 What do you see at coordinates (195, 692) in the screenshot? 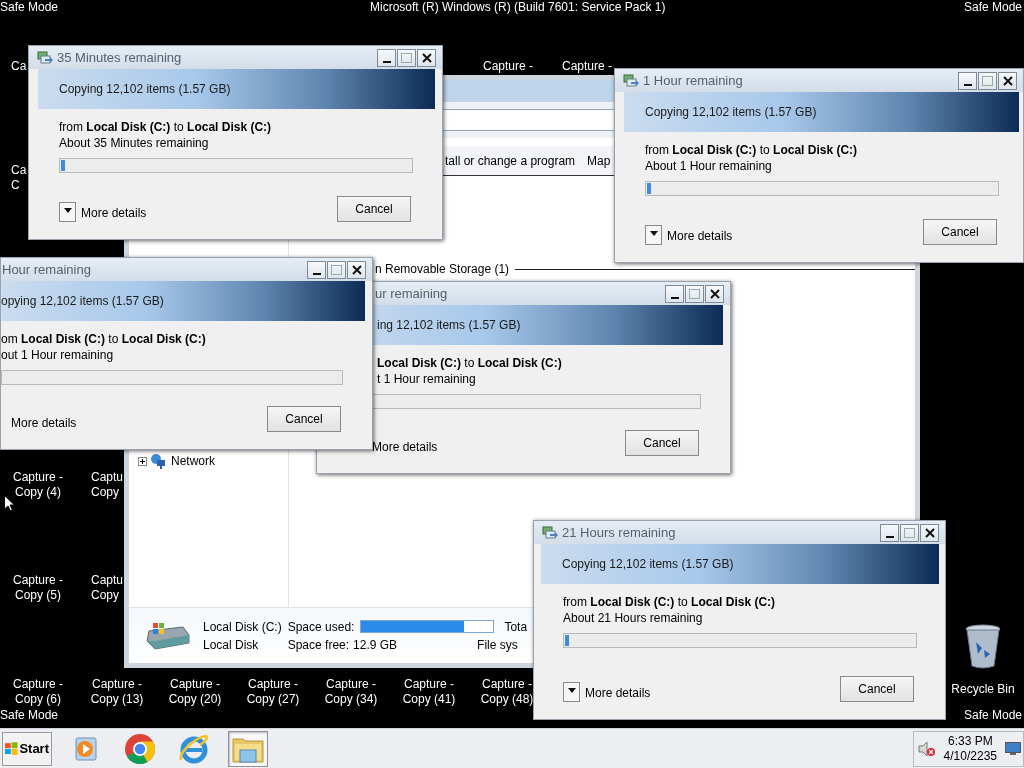
I see `desktop-icon-label: Capture - Copy (20)` at bounding box center [195, 692].